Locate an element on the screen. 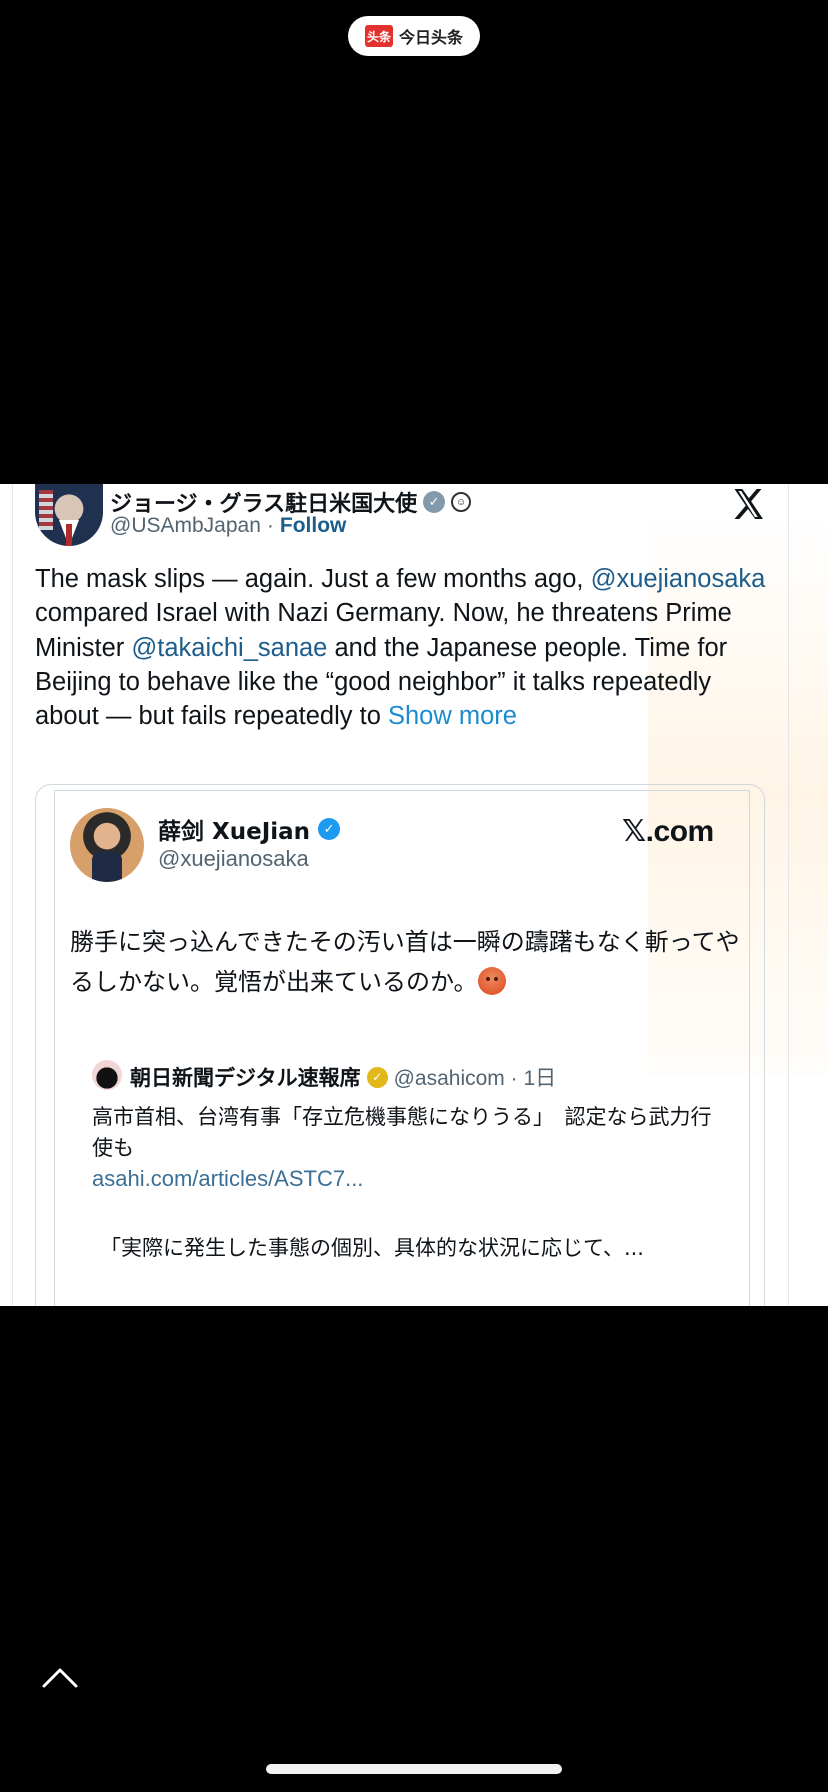  nested-header: 朝日新聞デジタル速報席 ✓ @asahicom · 1日 is located at coordinates (343, 1077).